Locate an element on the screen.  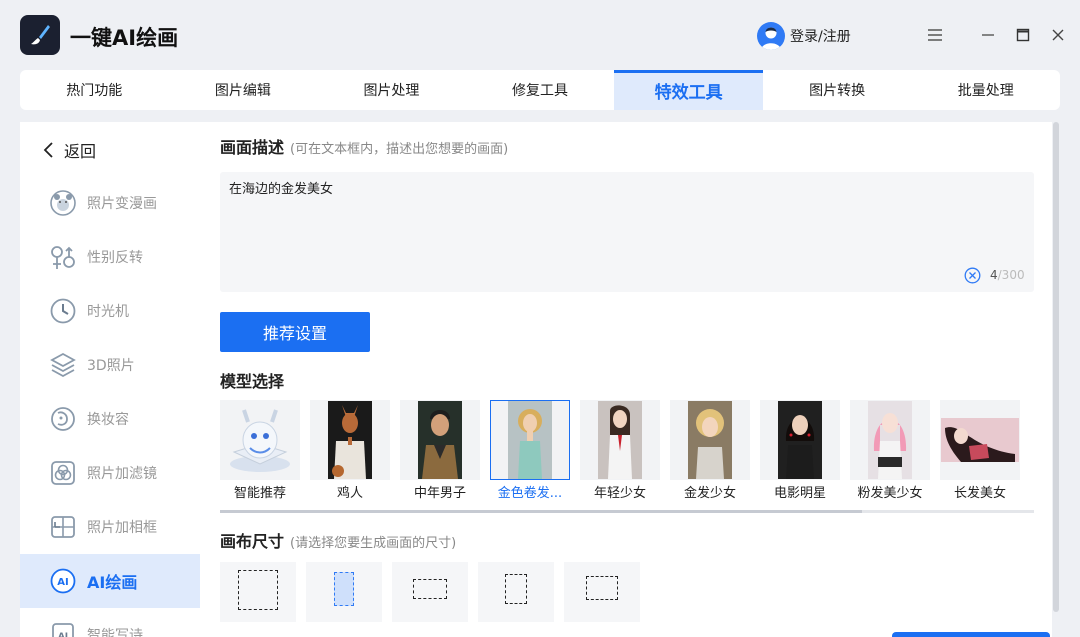
model-item-young-girl: 年轻少女 is located at coordinates (620, 450).